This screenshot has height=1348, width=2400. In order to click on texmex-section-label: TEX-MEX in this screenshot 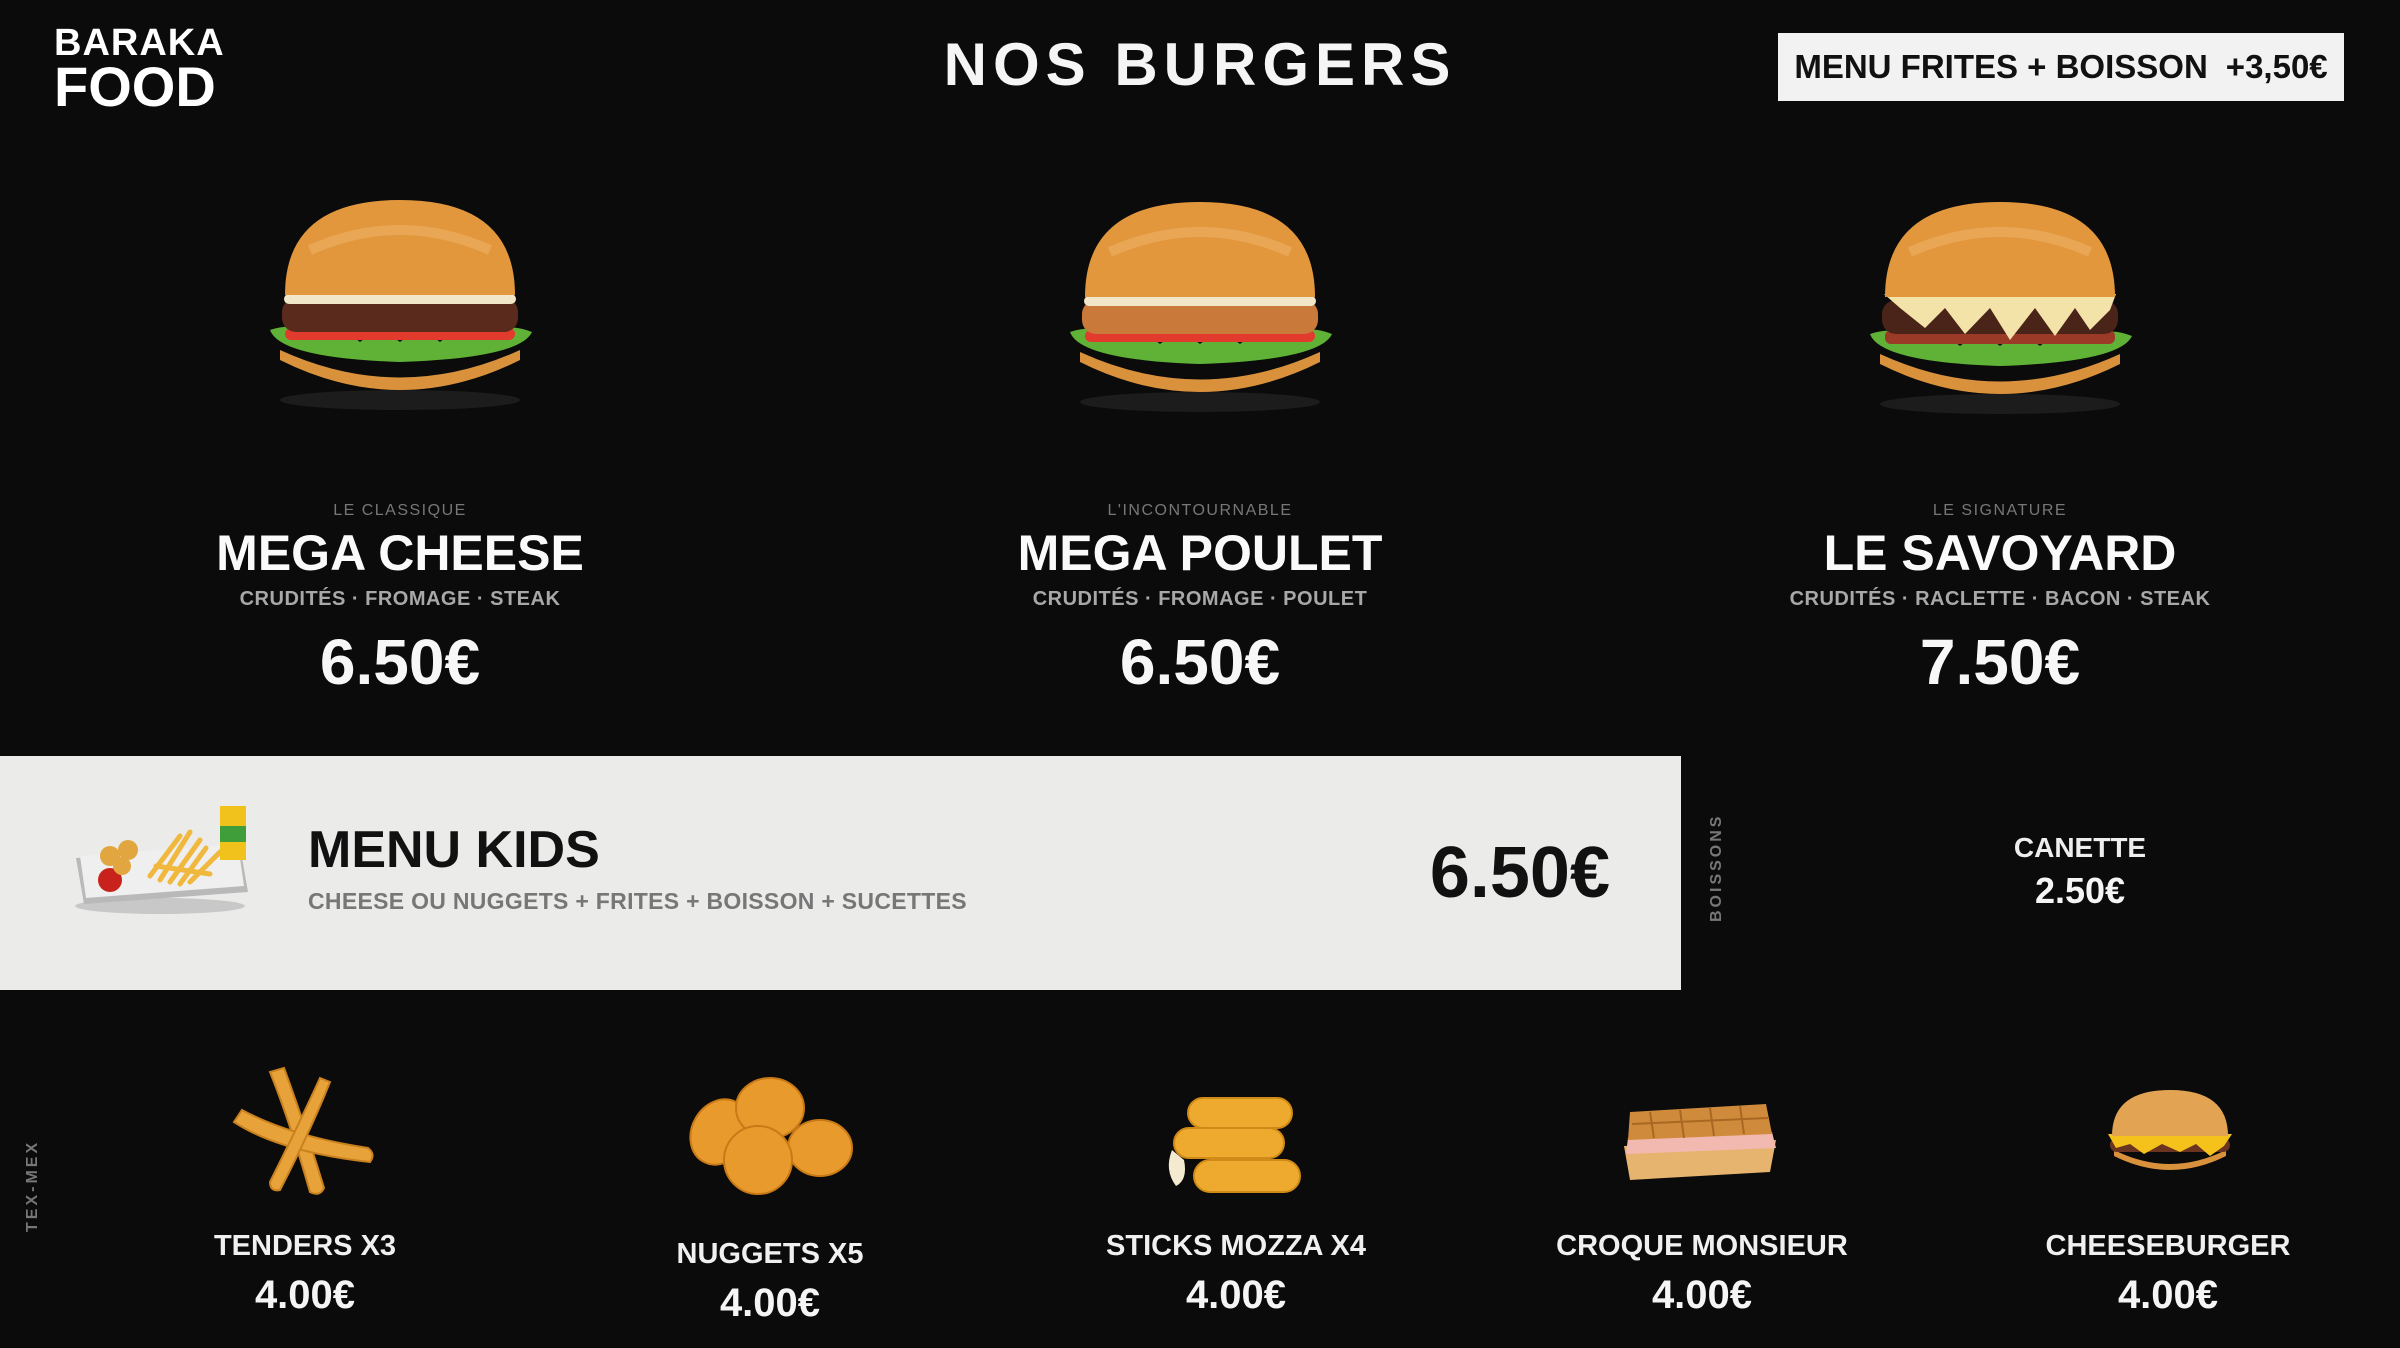, I will do `click(32, 1185)`.